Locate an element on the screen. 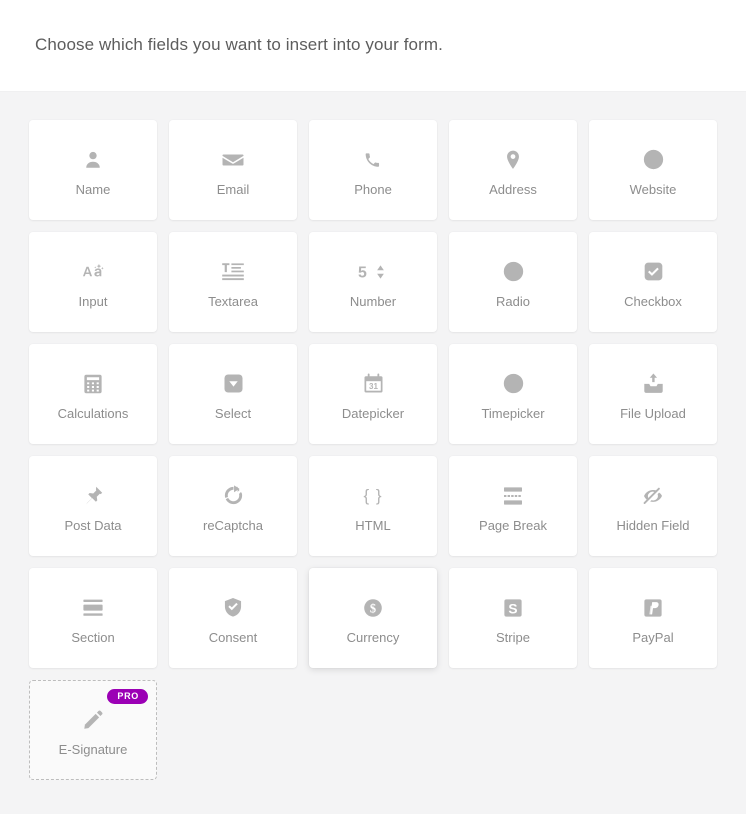 The image size is (746, 814). field-card-label: Address is located at coordinates (513, 189).